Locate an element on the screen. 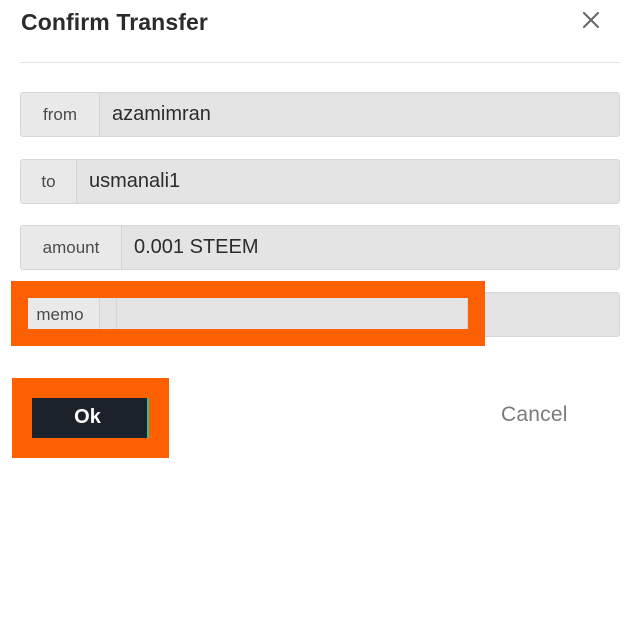 The width and height of the screenshot is (640, 635). ok-button: Ok is located at coordinates (92, 417).